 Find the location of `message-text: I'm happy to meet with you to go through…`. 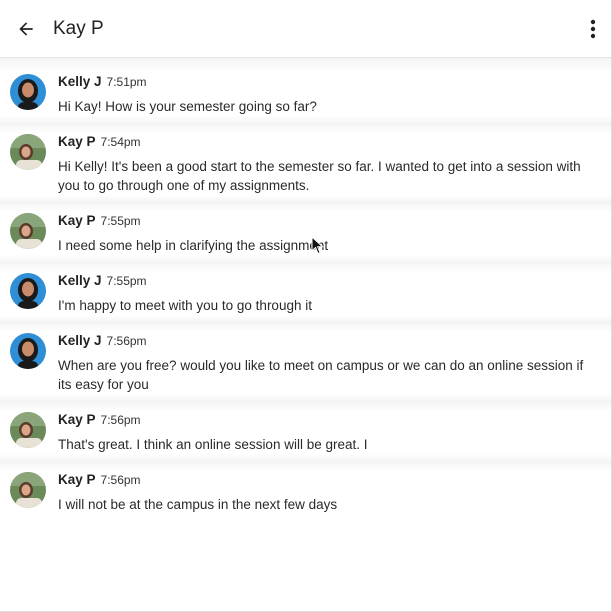

message-text: I'm happy to meet with you to go through… is located at coordinates (185, 305).